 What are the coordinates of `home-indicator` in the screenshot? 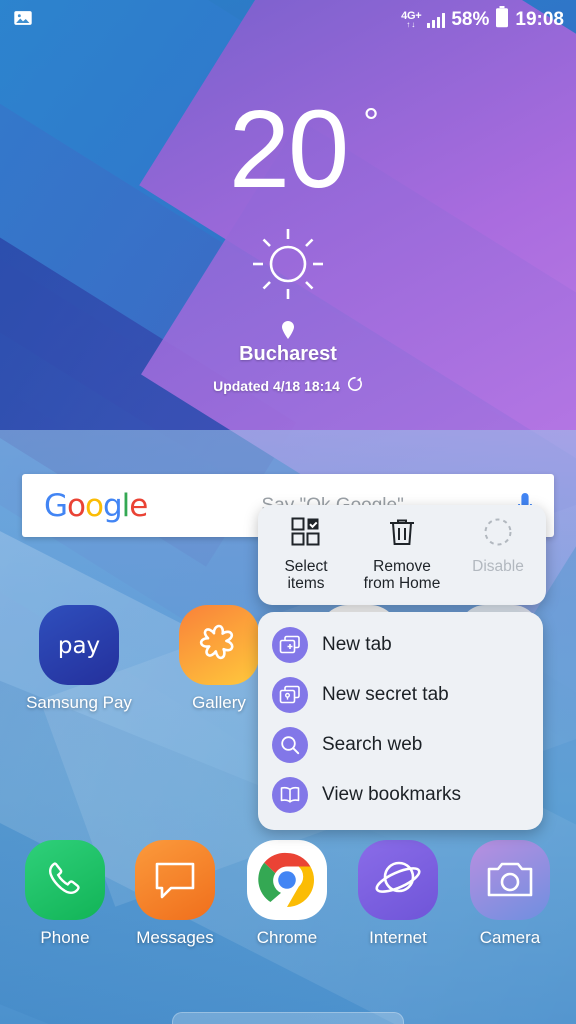 It's located at (288, 1018).